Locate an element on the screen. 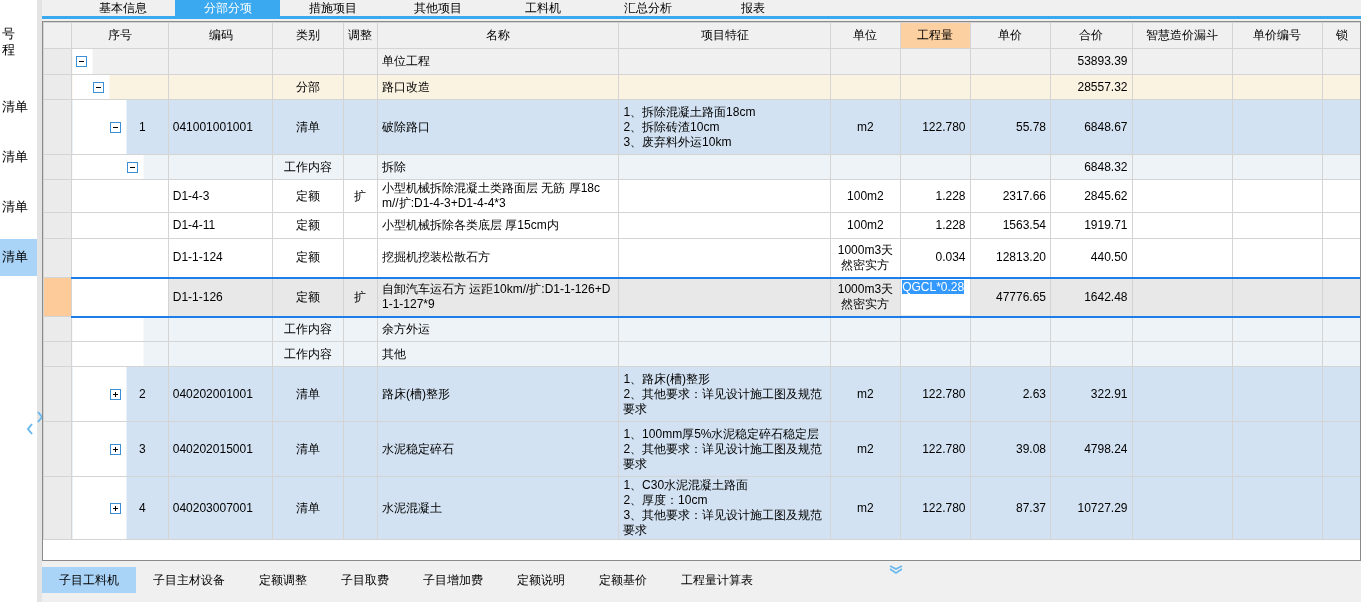 The image size is (1361, 602). column-header: 单价 is located at coordinates (1010, 35).